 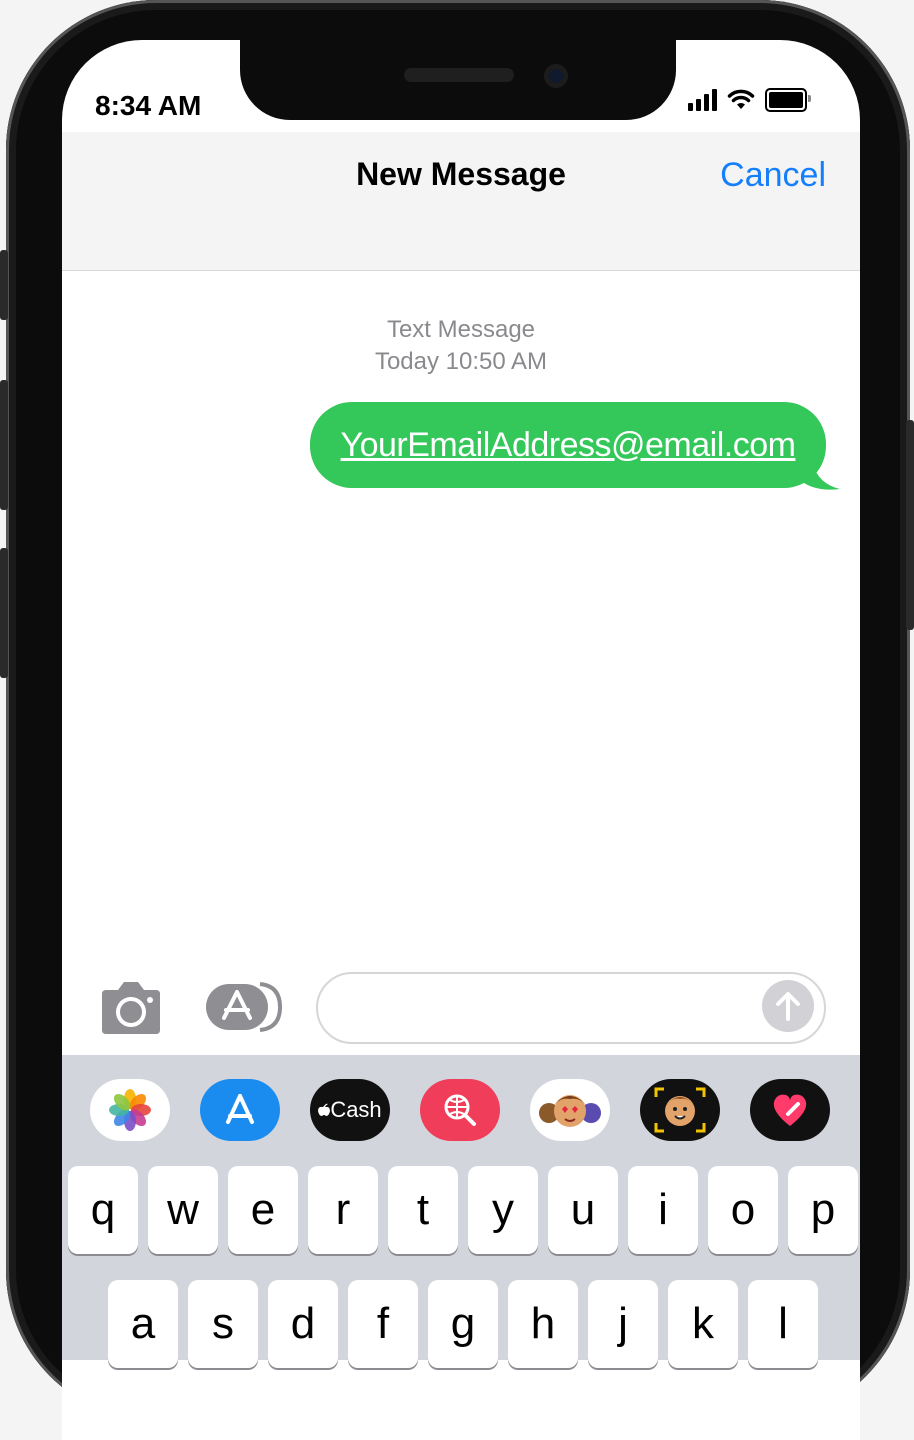 I want to click on key-g: g, so click(x=463, y=1324).